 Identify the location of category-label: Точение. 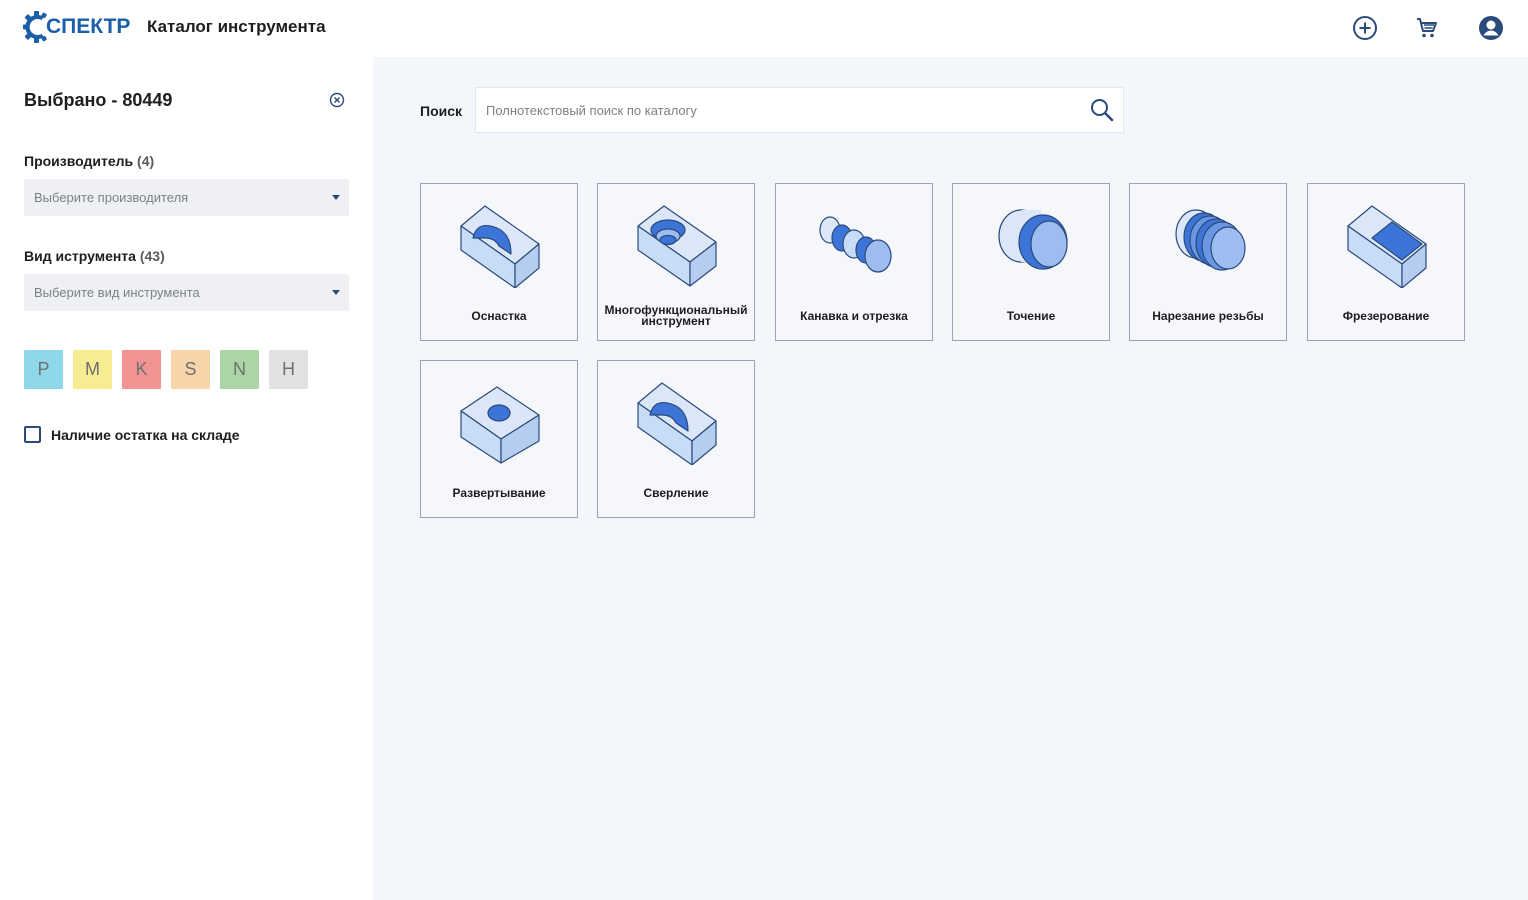
(1031, 316).